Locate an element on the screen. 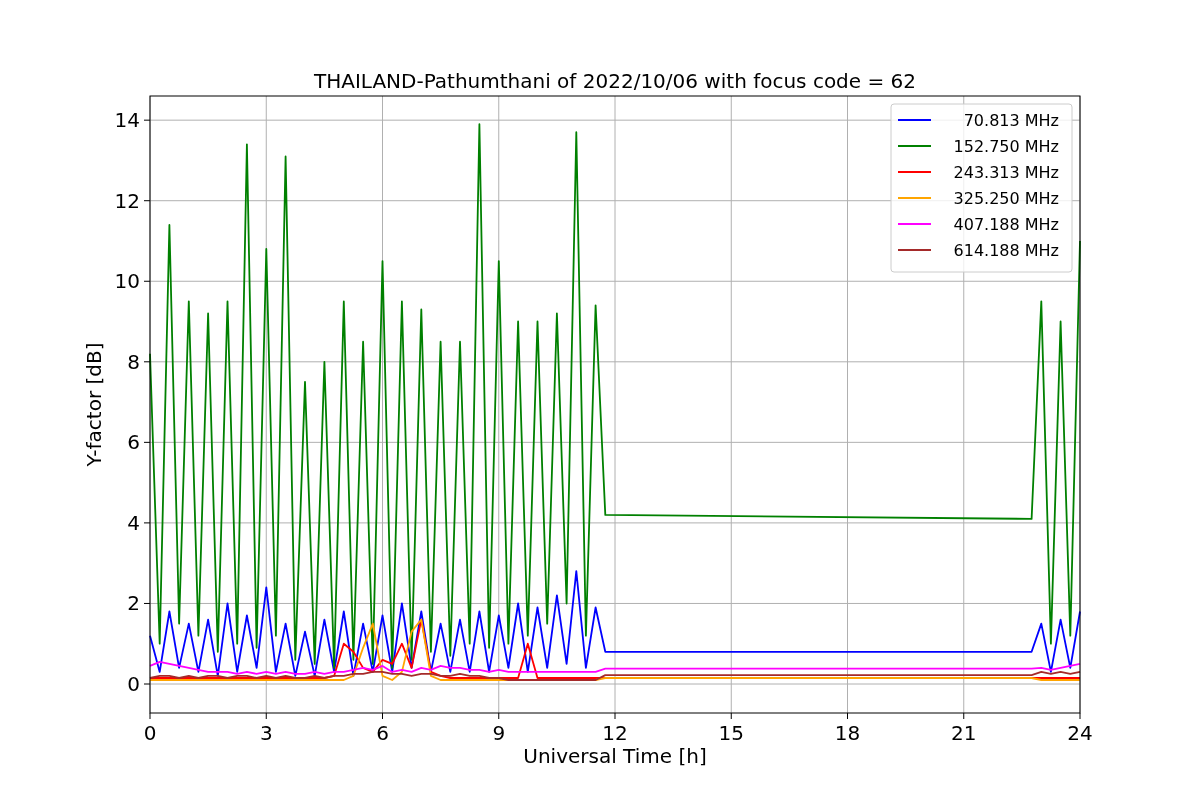 Image resolution: width=1200 pixels, height=800 pixels. axis-label: Universal Time [h] is located at coordinates (615, 756).